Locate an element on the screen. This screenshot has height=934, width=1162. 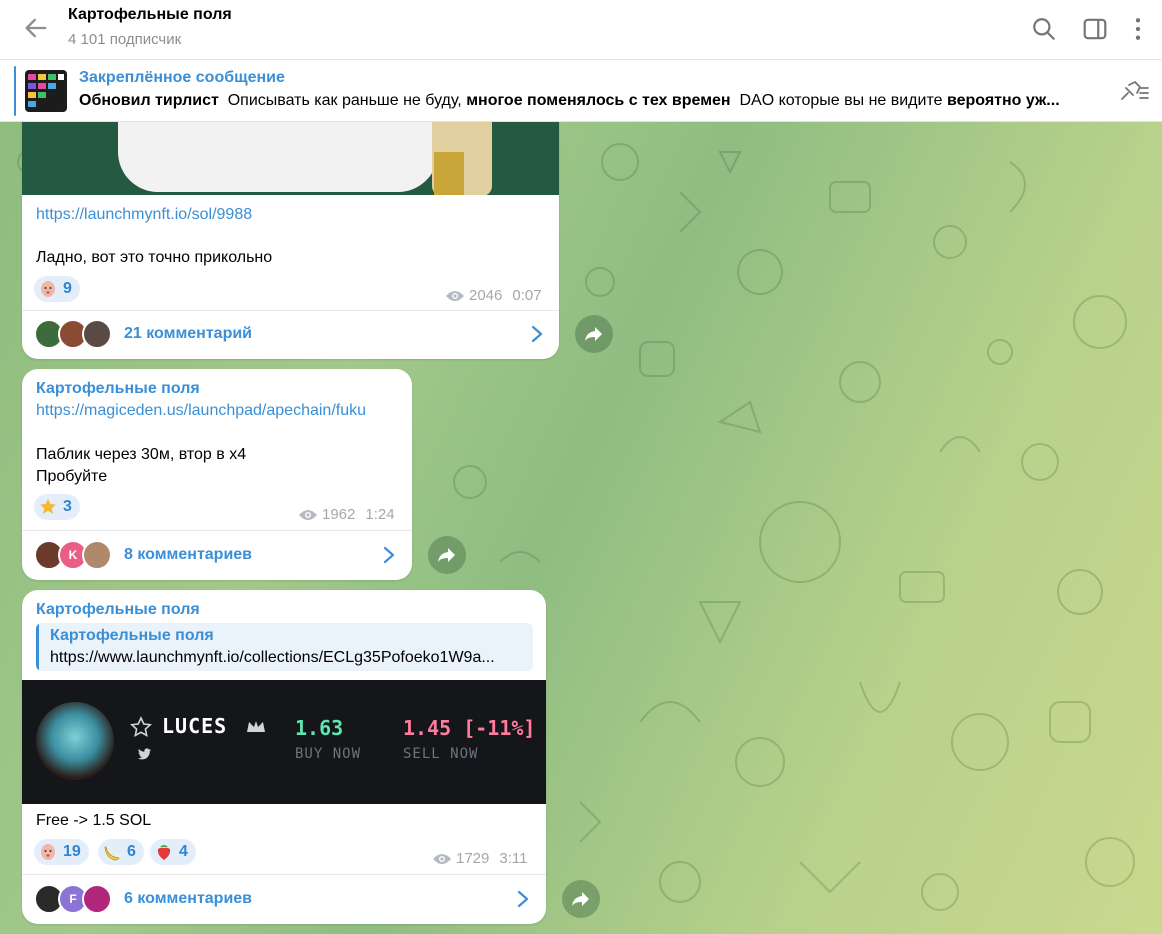
sell-price: 1.45 [-11%] is located at coordinates (469, 728).